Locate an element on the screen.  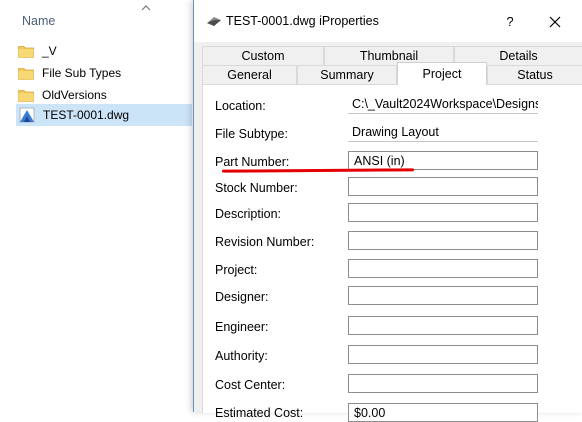
red-underline-annotation is located at coordinates (318, 170).